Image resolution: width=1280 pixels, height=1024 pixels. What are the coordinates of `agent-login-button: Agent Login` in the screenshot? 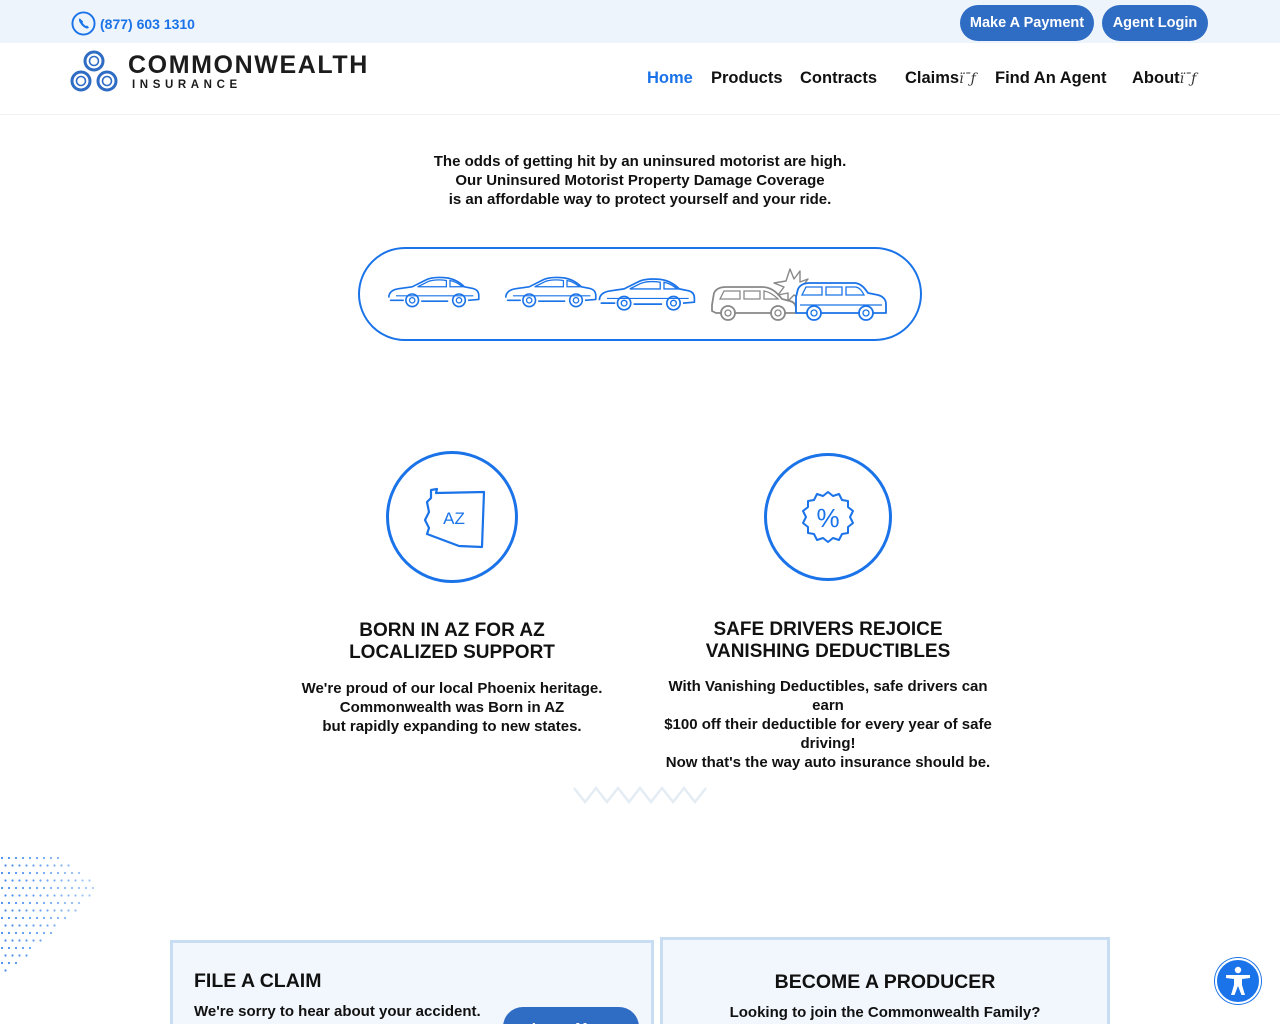 It's located at (1155, 23).